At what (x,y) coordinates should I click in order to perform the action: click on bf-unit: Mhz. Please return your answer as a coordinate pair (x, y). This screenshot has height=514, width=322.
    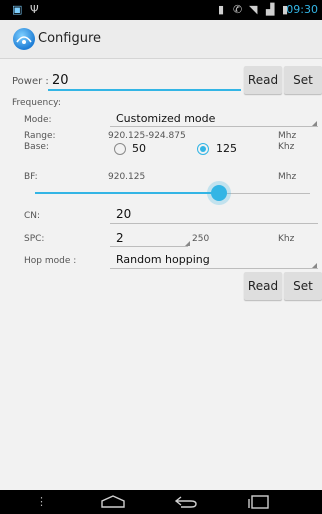
    Looking at the image, I should click on (287, 177).